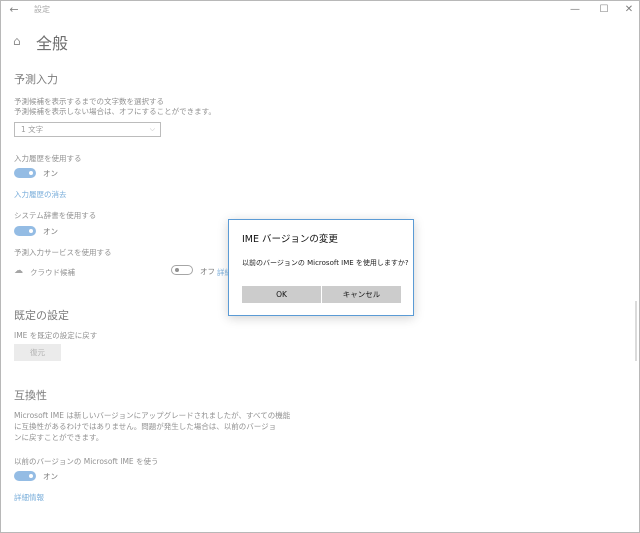  Describe the element at coordinates (290, 239) in the screenshot. I see `dialog-title: IME バージョンの変更` at that location.